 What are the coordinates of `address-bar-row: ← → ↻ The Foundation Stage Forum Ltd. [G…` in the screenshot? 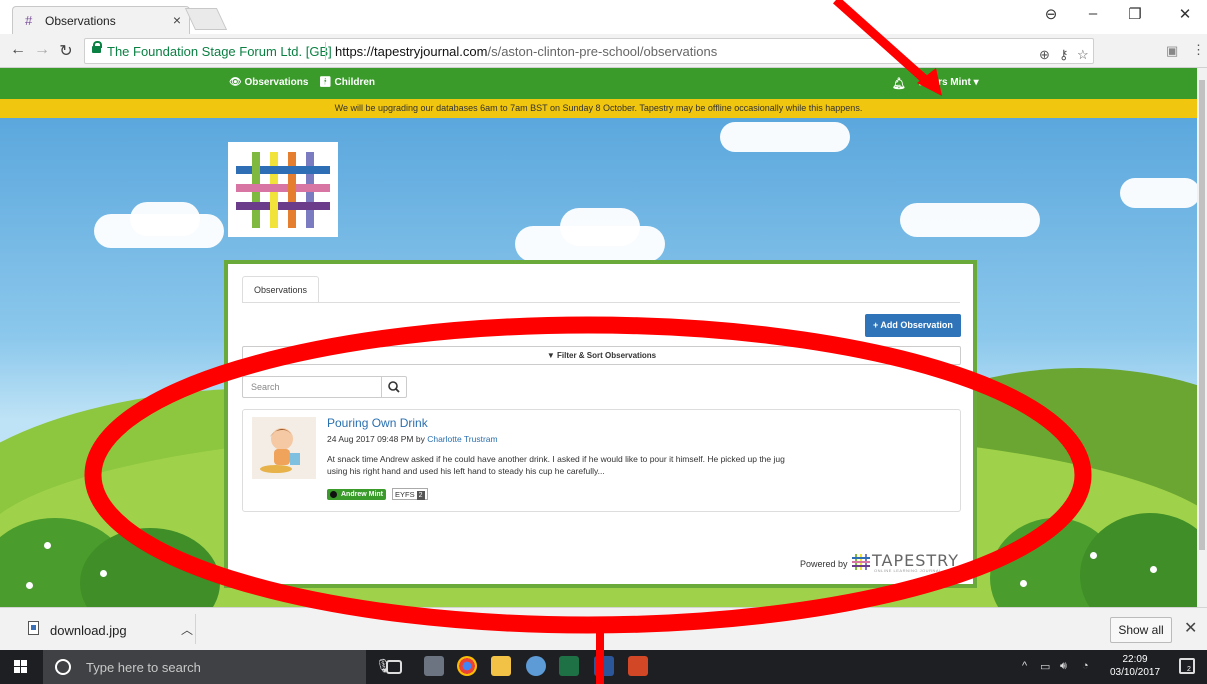 It's located at (603, 51).